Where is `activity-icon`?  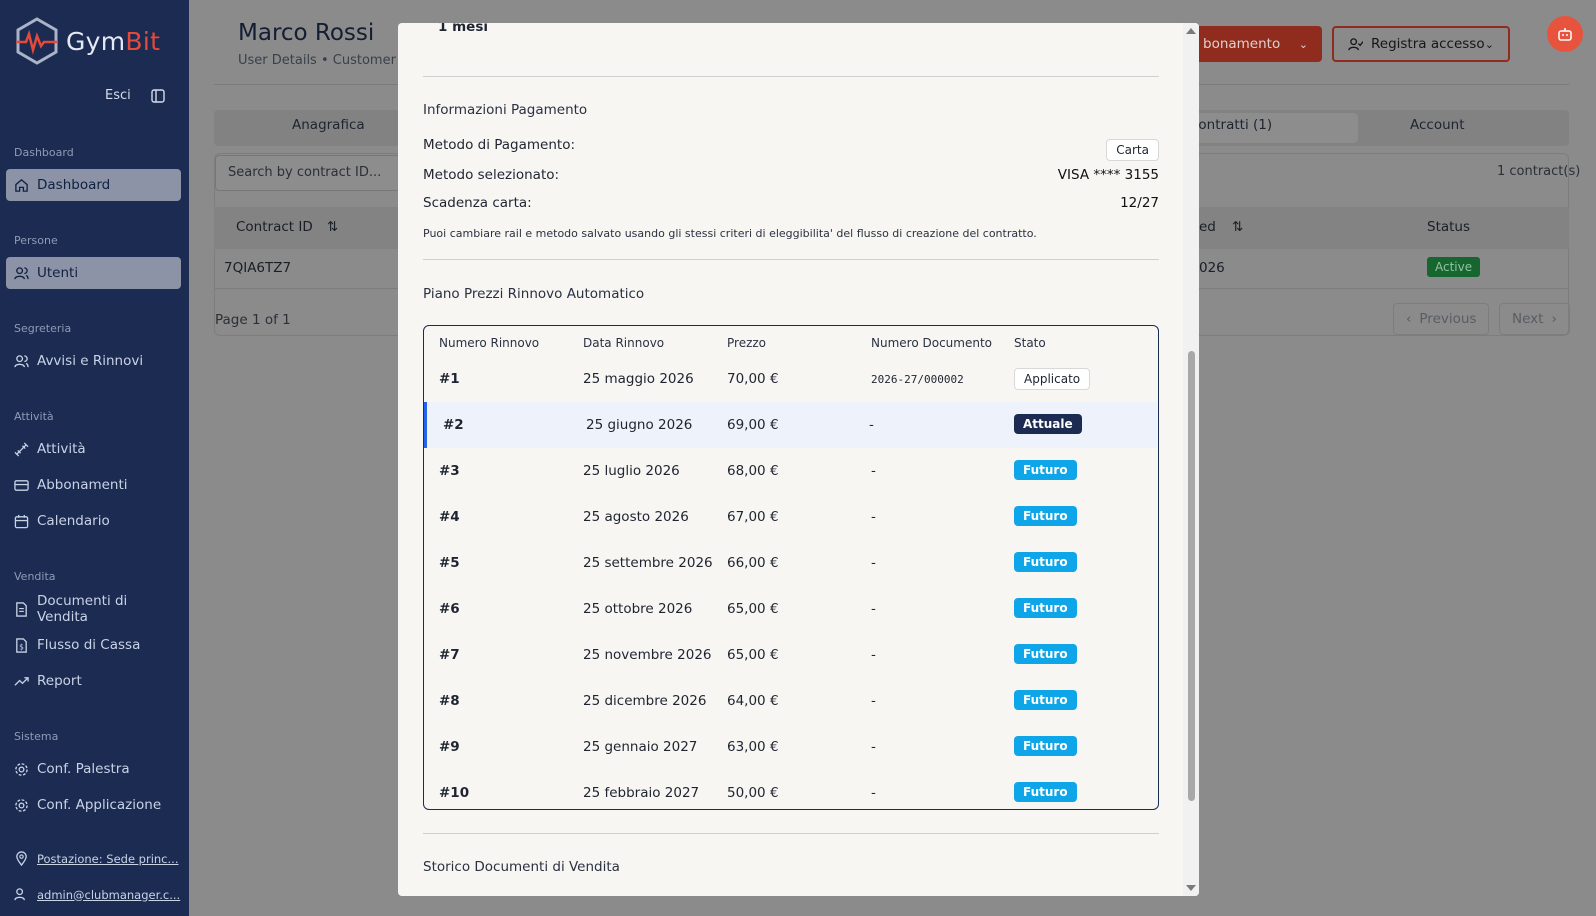
activity-icon is located at coordinates (21, 449).